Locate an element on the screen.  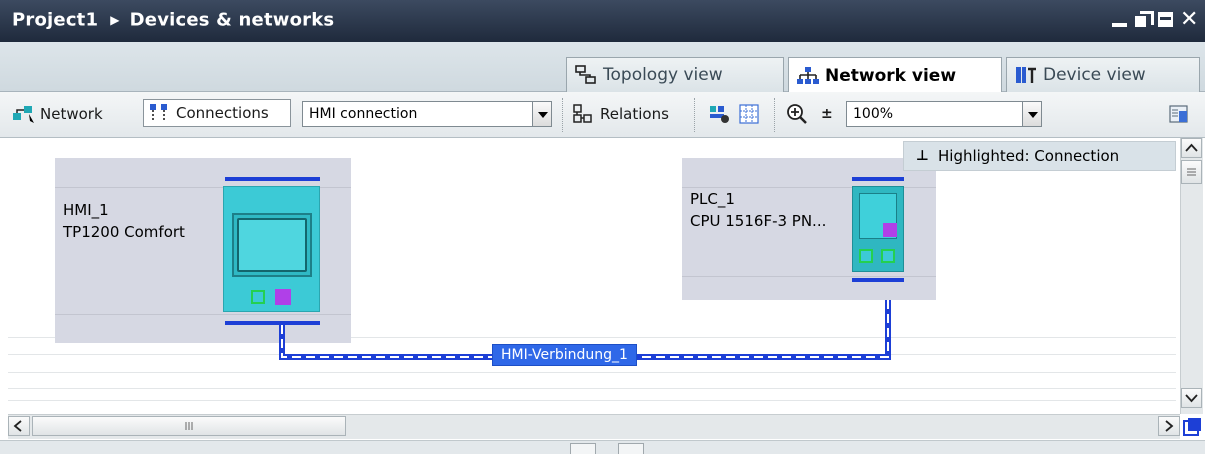
status-strip is located at coordinates (602, 447).